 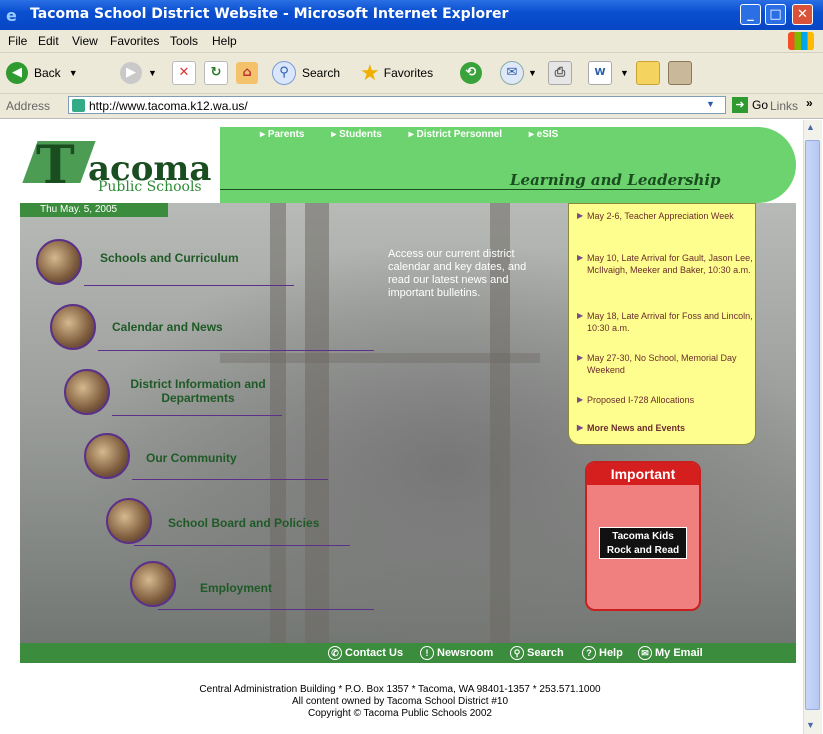 I want to click on school-board-icon, so click(x=129, y=521).